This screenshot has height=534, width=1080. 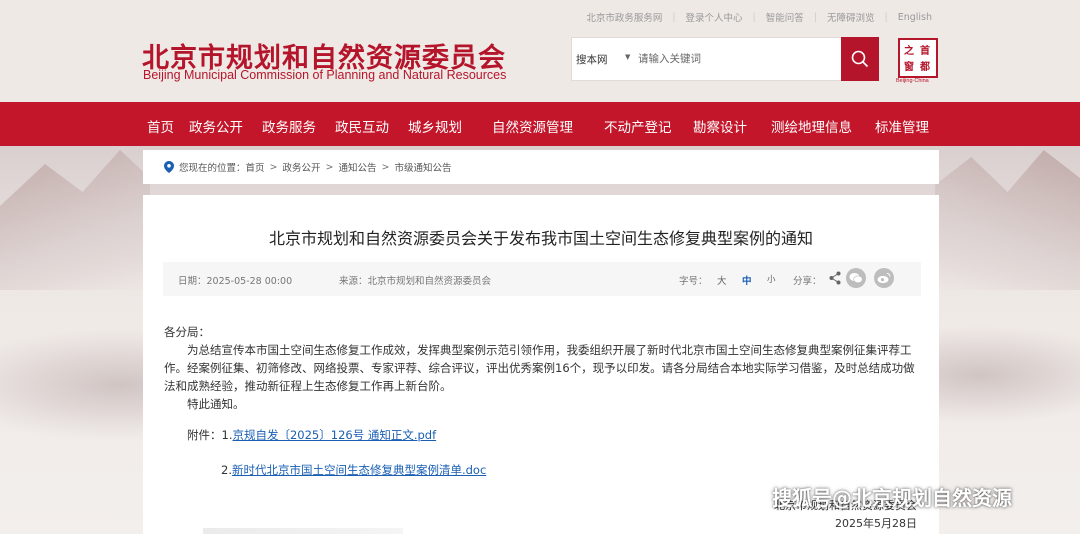 I want to click on attachment-1: 附件：1.京规自发〔2025〕126号 通知正文.pdf, so click(x=311, y=435).